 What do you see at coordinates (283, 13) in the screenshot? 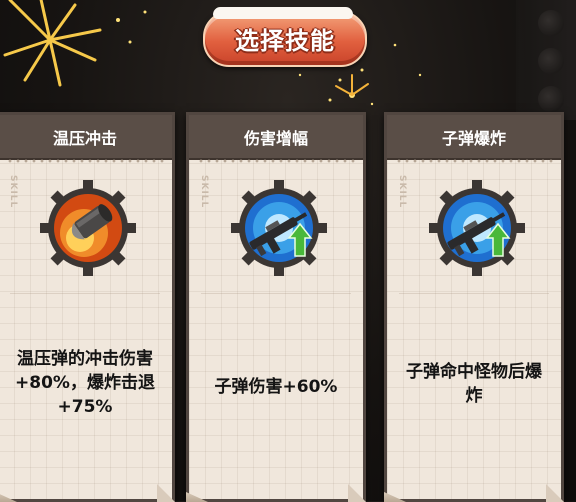
I see `banner-snow-cap` at bounding box center [283, 13].